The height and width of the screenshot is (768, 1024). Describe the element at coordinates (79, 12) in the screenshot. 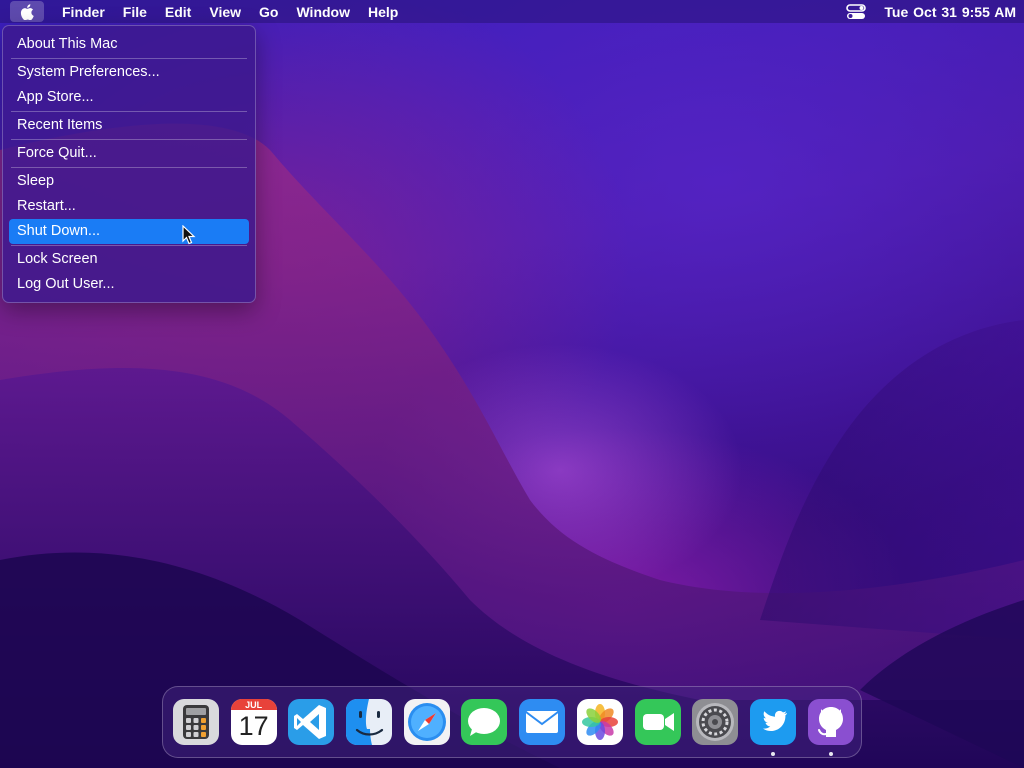

I see `menu-finder: Finder` at that location.